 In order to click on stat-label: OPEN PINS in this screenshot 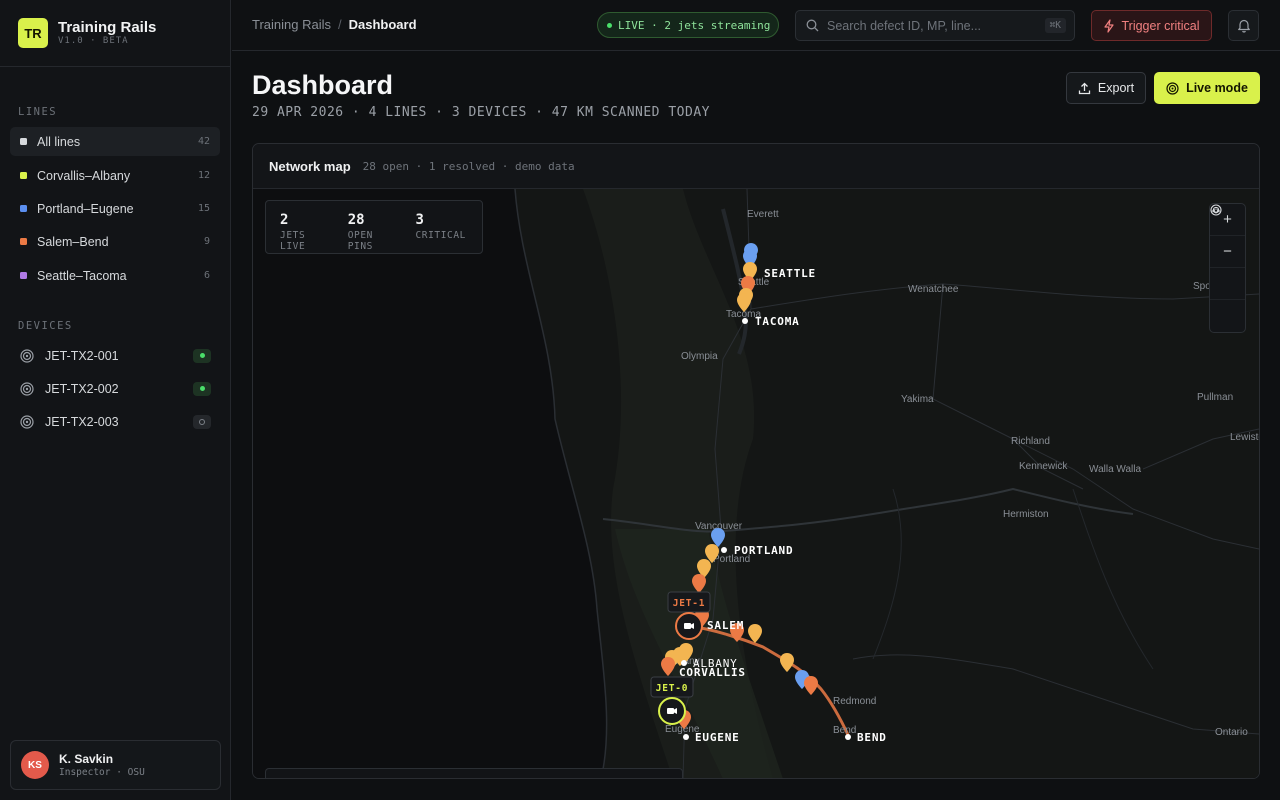, I will do `click(360, 241)`.